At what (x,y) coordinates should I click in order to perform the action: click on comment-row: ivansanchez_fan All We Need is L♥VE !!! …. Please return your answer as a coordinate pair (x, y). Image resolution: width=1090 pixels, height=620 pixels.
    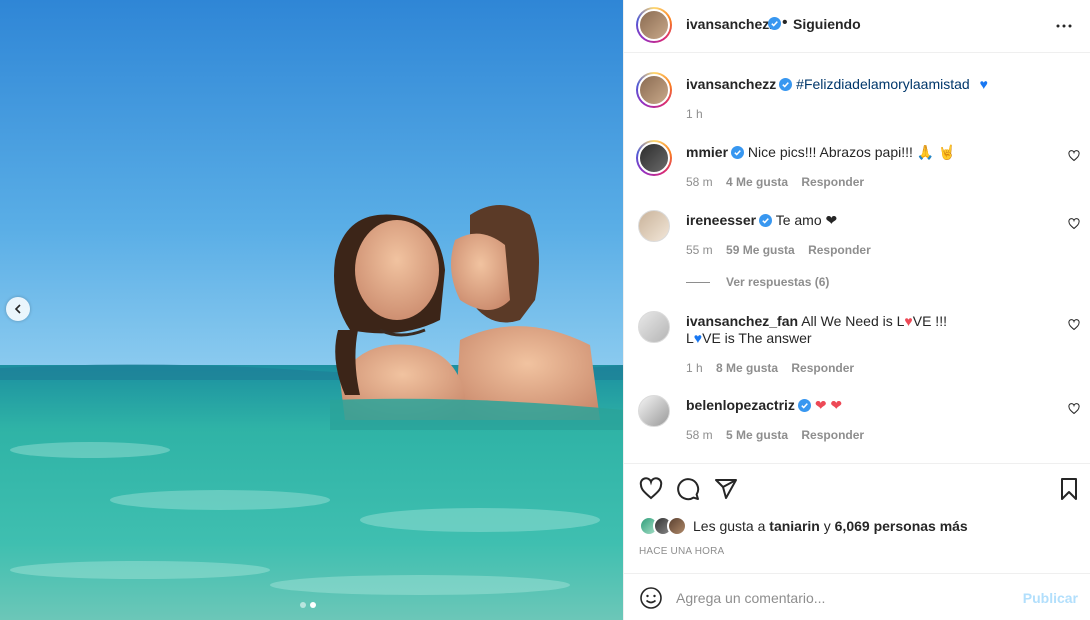
    Looking at the image, I should click on (857, 346).